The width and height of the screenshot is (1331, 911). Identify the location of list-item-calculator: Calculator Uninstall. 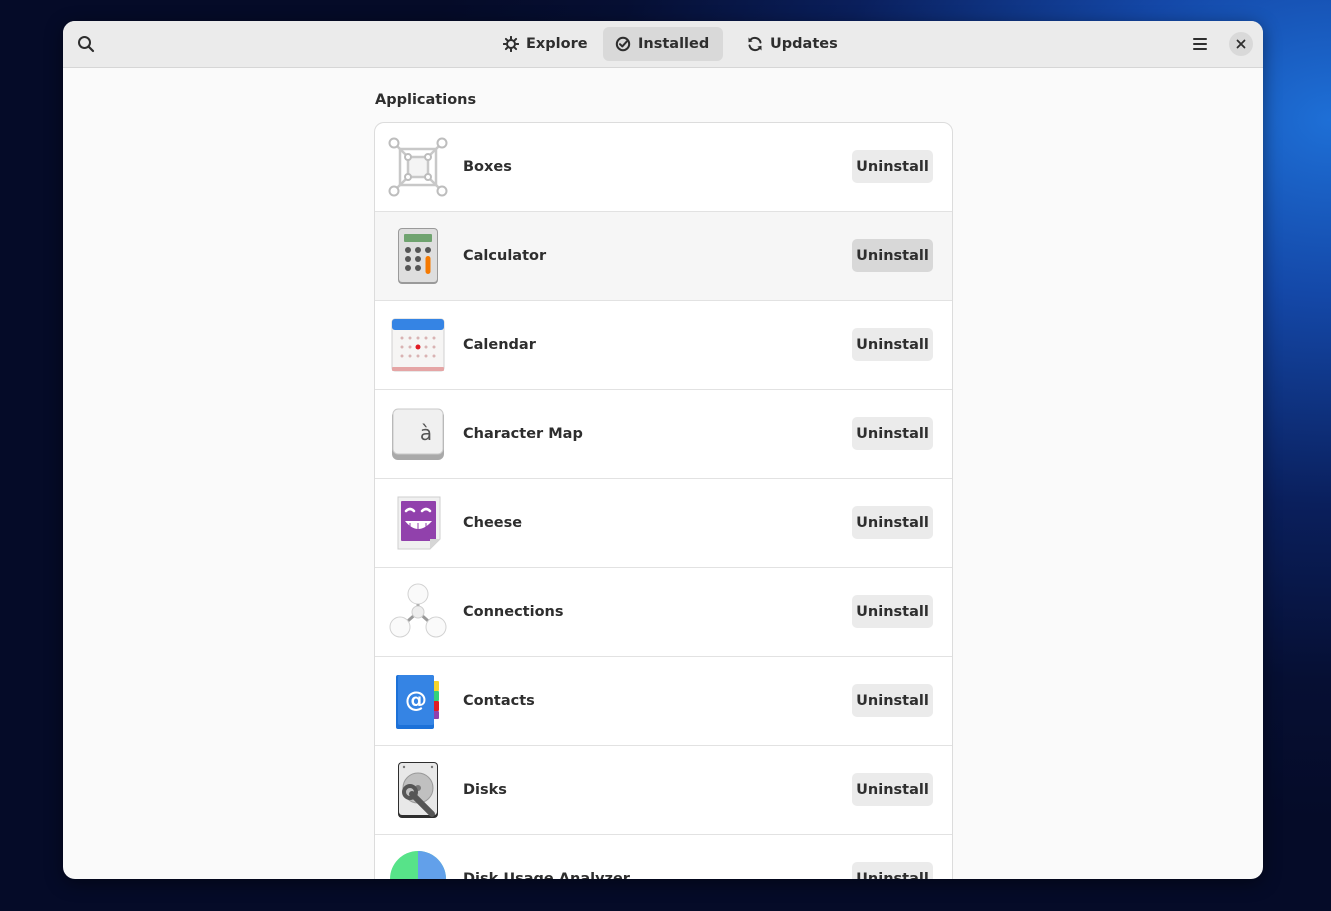
(663, 256).